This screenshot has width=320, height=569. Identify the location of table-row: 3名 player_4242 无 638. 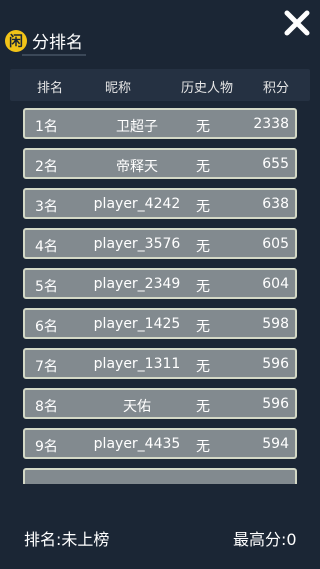
(160, 203).